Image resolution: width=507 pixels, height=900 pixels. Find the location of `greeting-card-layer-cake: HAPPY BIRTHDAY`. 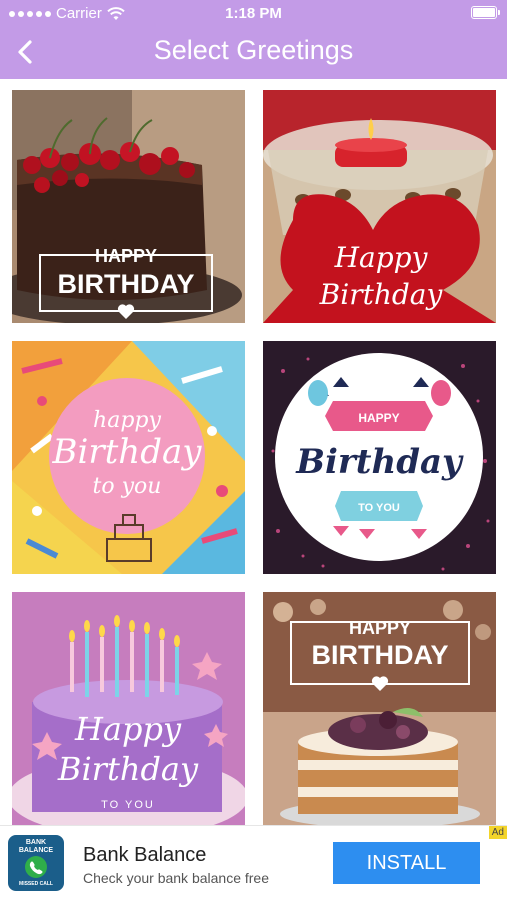

greeting-card-layer-cake: HAPPY BIRTHDAY is located at coordinates (379, 708).